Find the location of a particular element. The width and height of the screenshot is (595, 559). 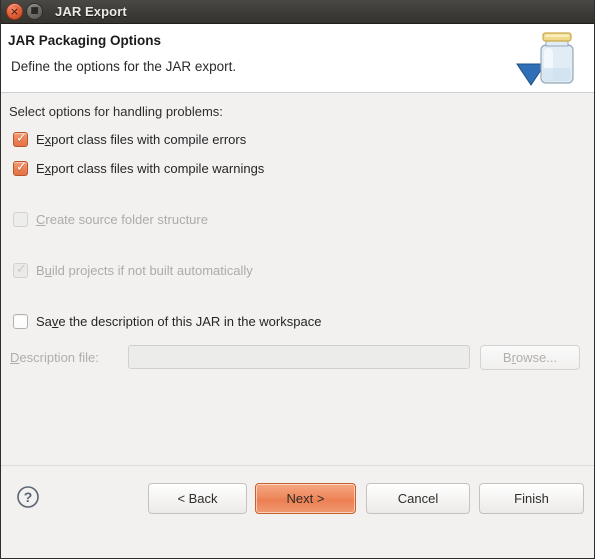

jar-export-icon is located at coordinates (545, 59).